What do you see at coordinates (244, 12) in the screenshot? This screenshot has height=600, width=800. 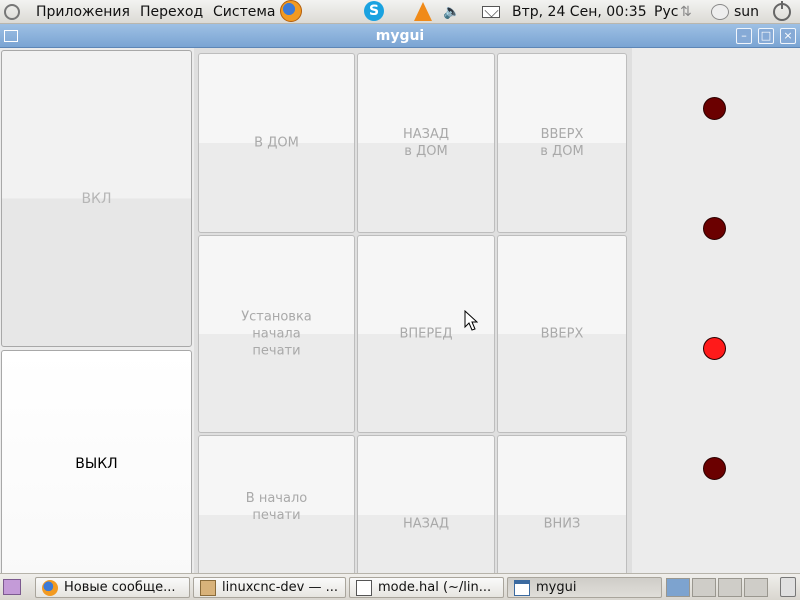 I see `menu-system: Система` at bounding box center [244, 12].